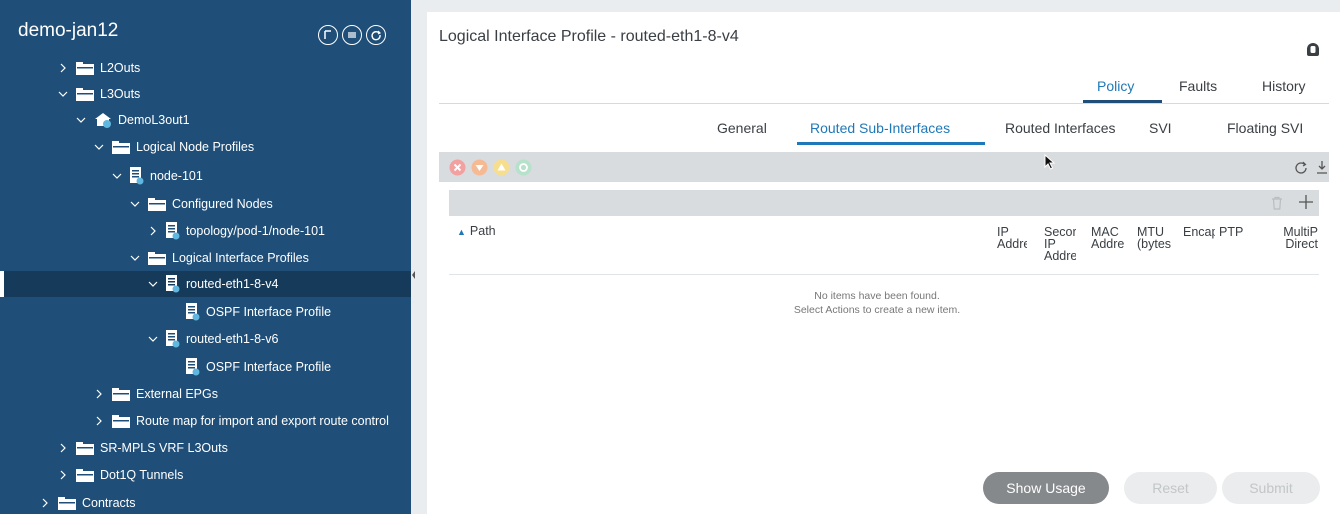 The width and height of the screenshot is (1340, 514). What do you see at coordinates (205, 94) in the screenshot?
I see `tree-item-l3outs: L3Outs` at bounding box center [205, 94].